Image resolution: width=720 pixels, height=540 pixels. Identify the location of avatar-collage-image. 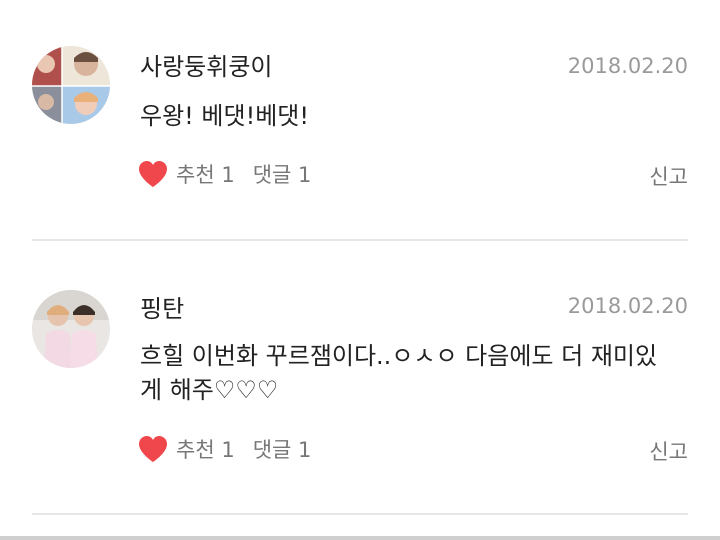
(71, 85).